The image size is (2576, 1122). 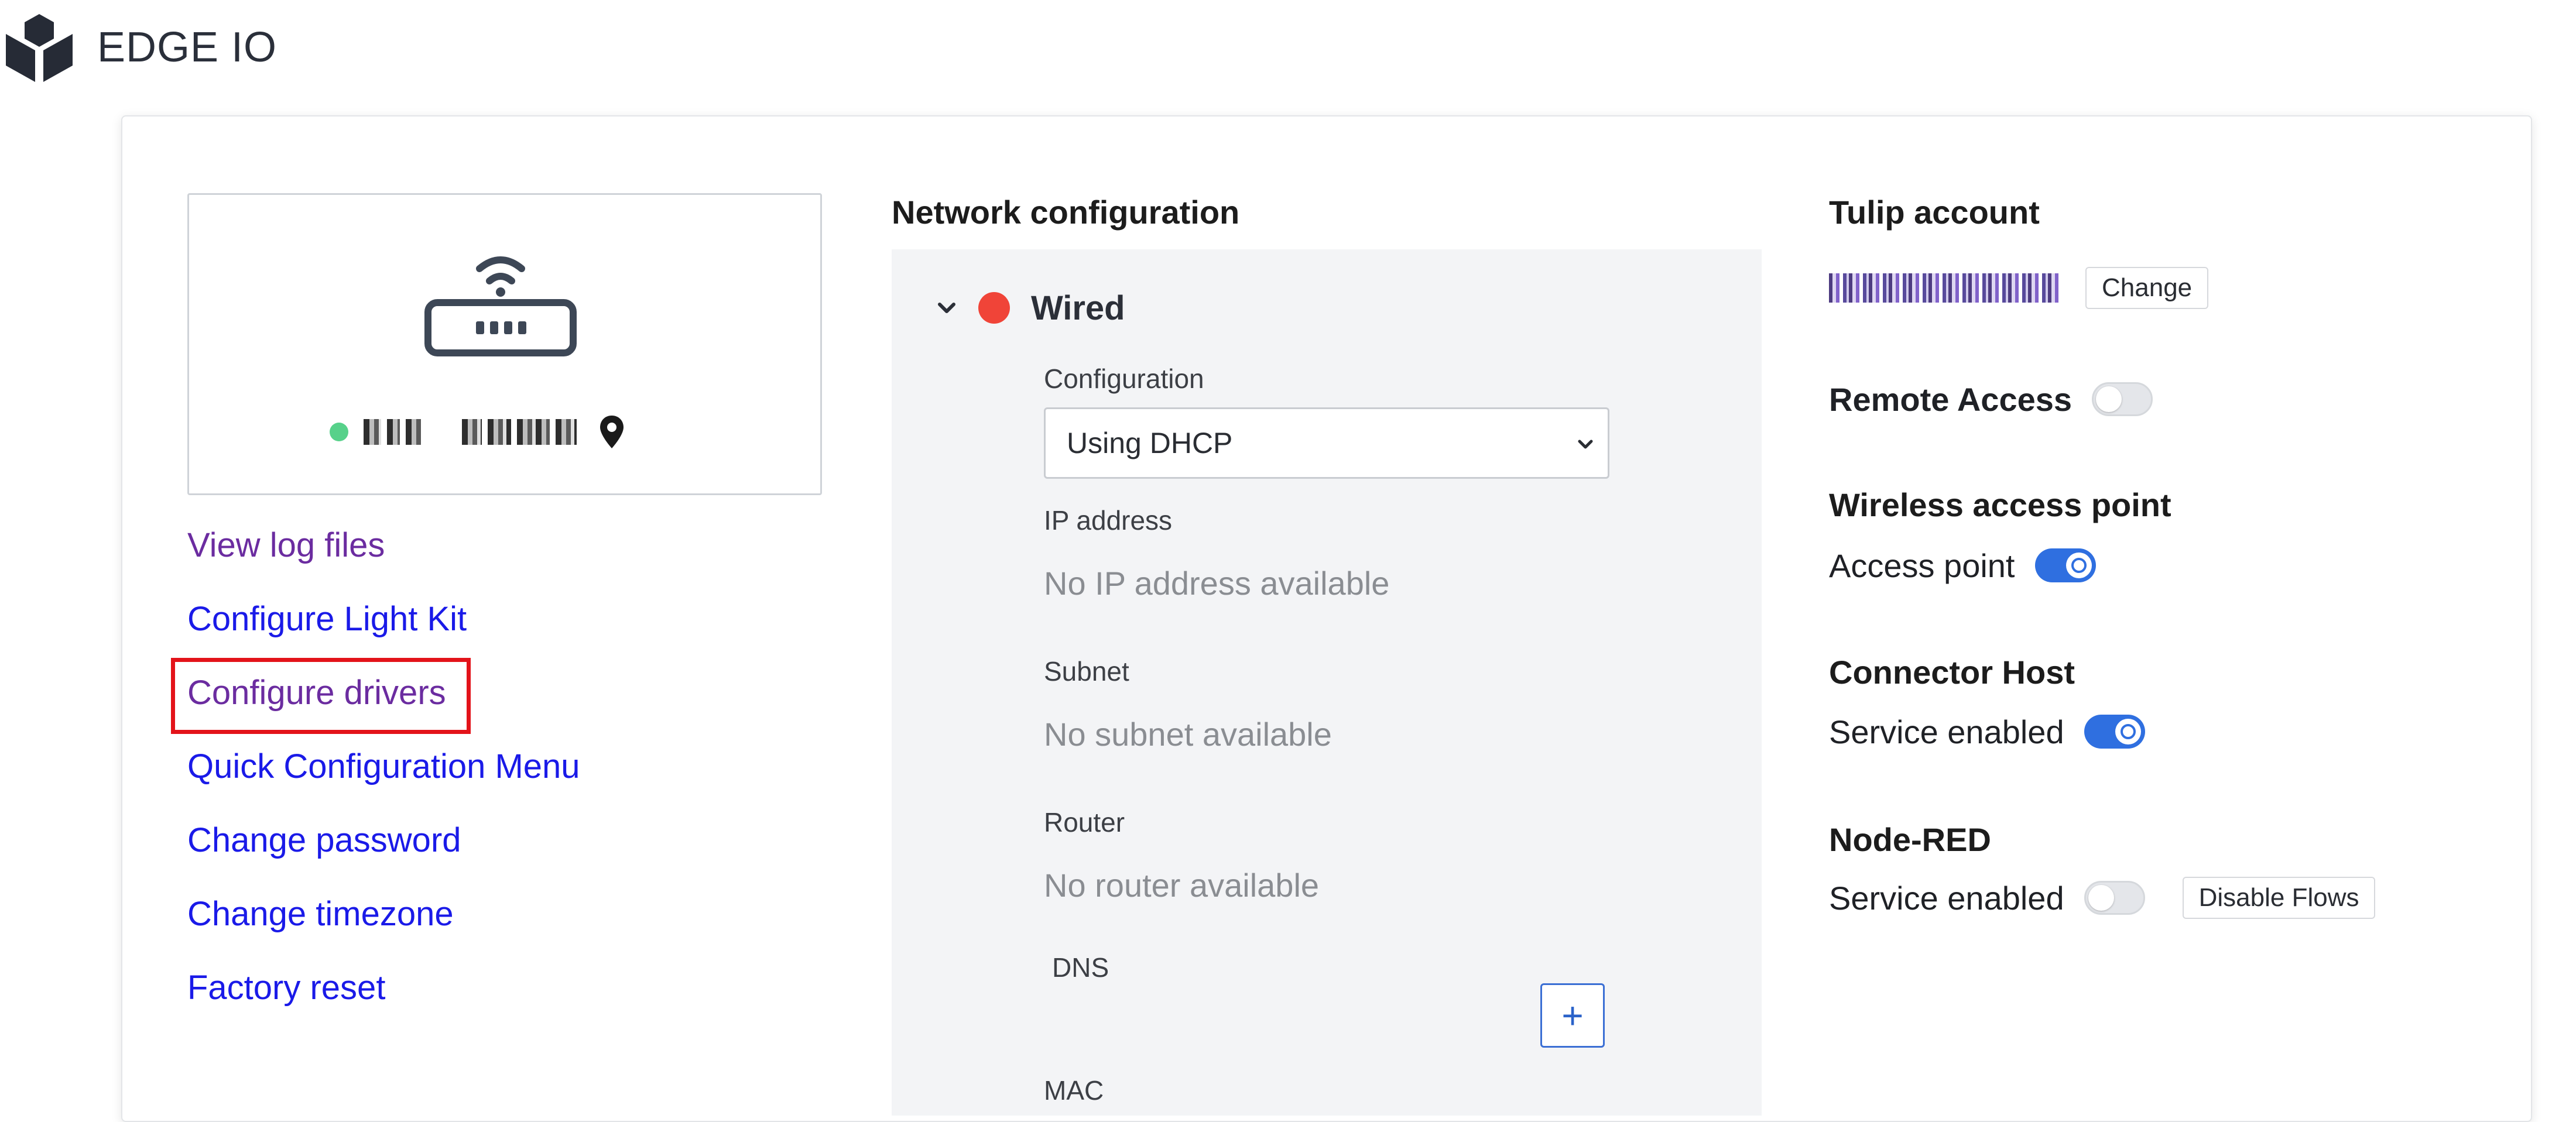 What do you see at coordinates (1326, 443) in the screenshot?
I see `configuration-select: Using DHCP` at bounding box center [1326, 443].